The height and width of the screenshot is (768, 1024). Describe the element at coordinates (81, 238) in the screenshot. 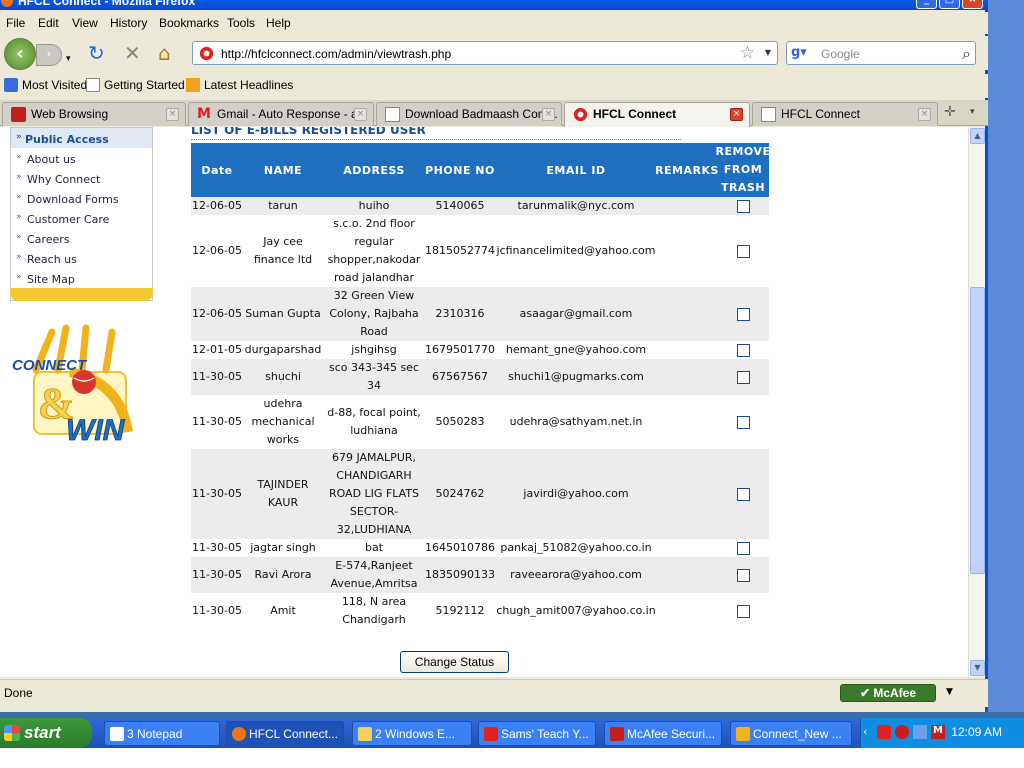

I see `sidebar-item-careers: Careers` at that location.